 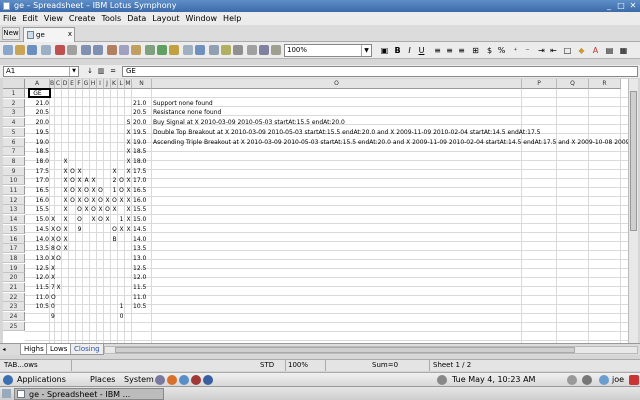 What do you see at coordinates (139, 380) in the screenshot?
I see `system-menu: System` at bounding box center [139, 380].